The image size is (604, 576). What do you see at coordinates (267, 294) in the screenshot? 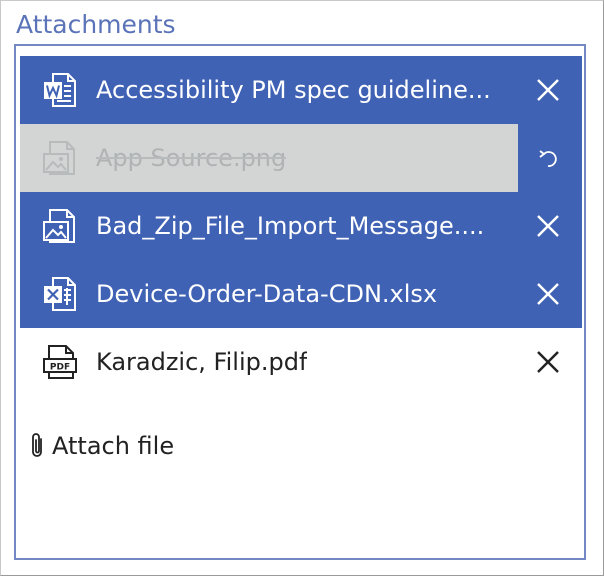
I see `attachment-name: Device-Order-Data-CDN.xlsx` at bounding box center [267, 294].